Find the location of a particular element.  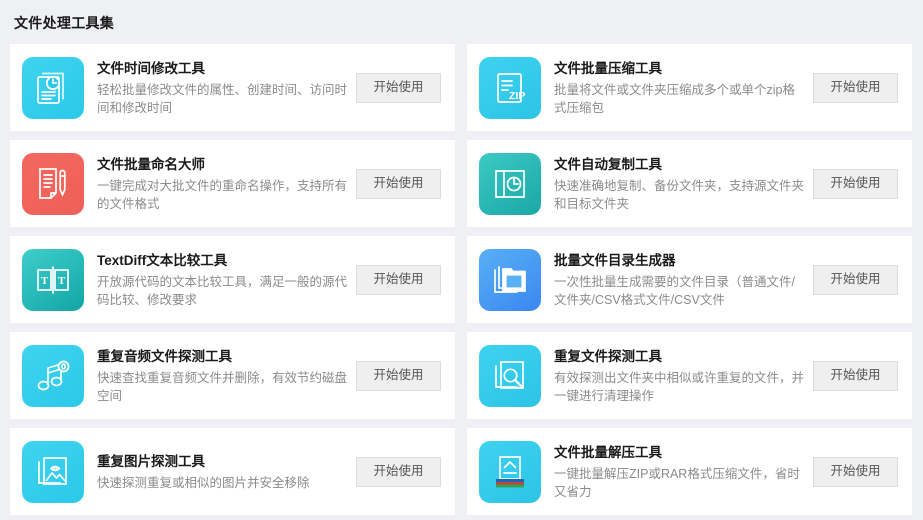

tool-card-body: 文件自动复制工具 快速准确地复制、备份文件夹，支持源文件夹和目标文件夹 is located at coordinates (683, 184).